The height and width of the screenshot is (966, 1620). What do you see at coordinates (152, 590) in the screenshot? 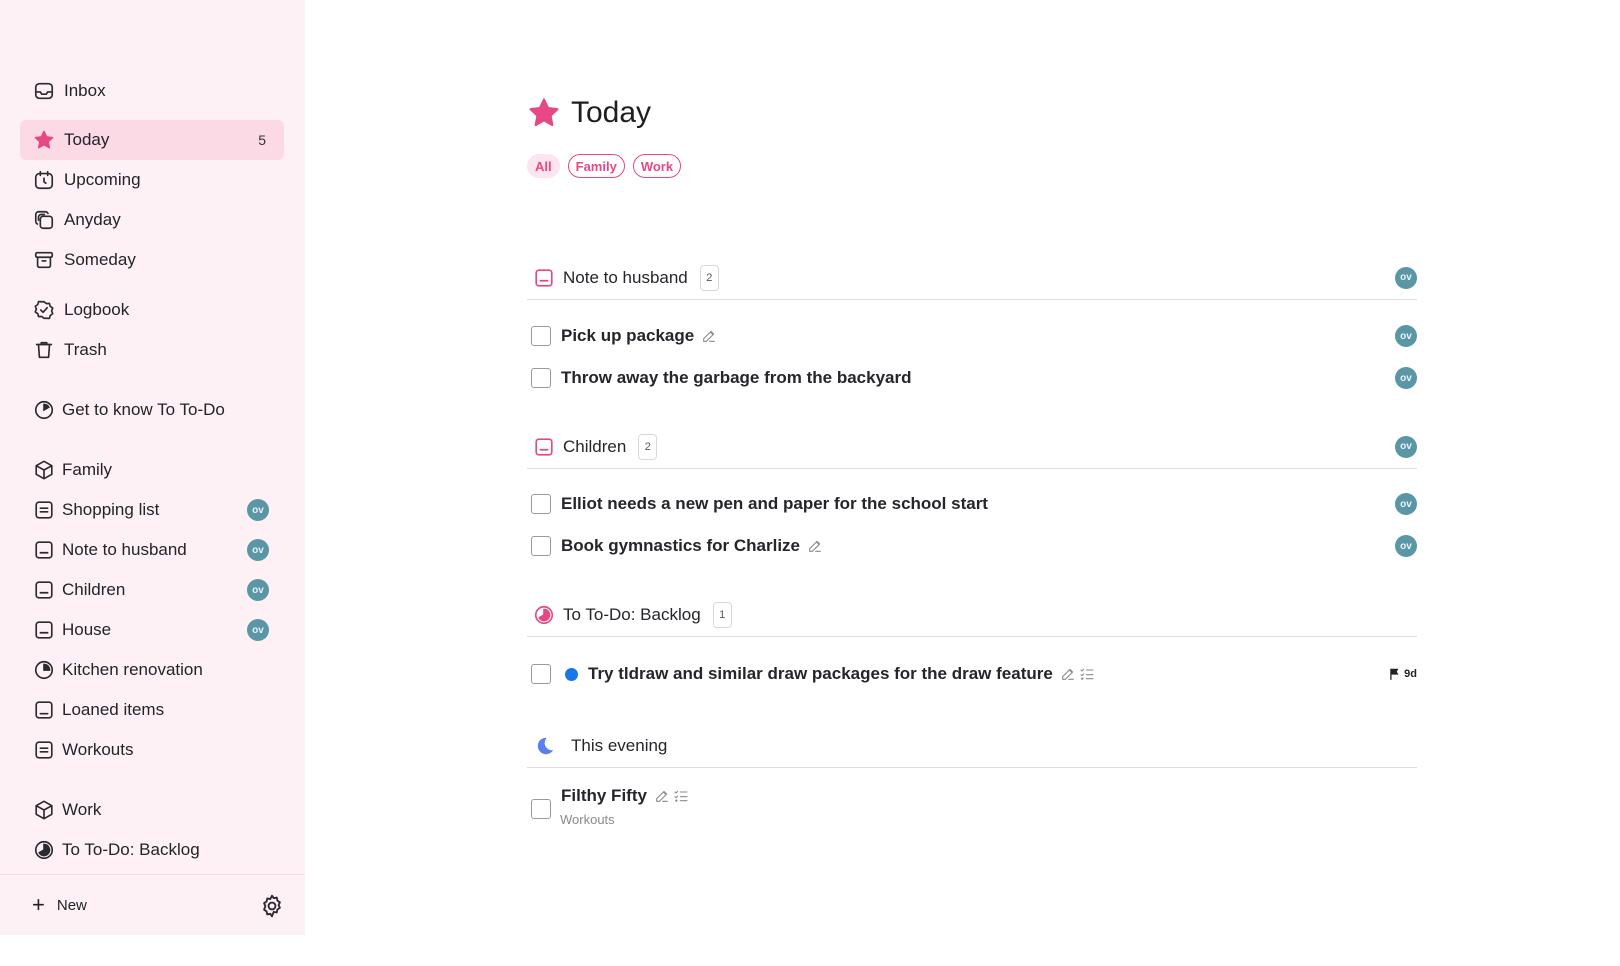
I see `sidebar-item-children: Children ov` at bounding box center [152, 590].